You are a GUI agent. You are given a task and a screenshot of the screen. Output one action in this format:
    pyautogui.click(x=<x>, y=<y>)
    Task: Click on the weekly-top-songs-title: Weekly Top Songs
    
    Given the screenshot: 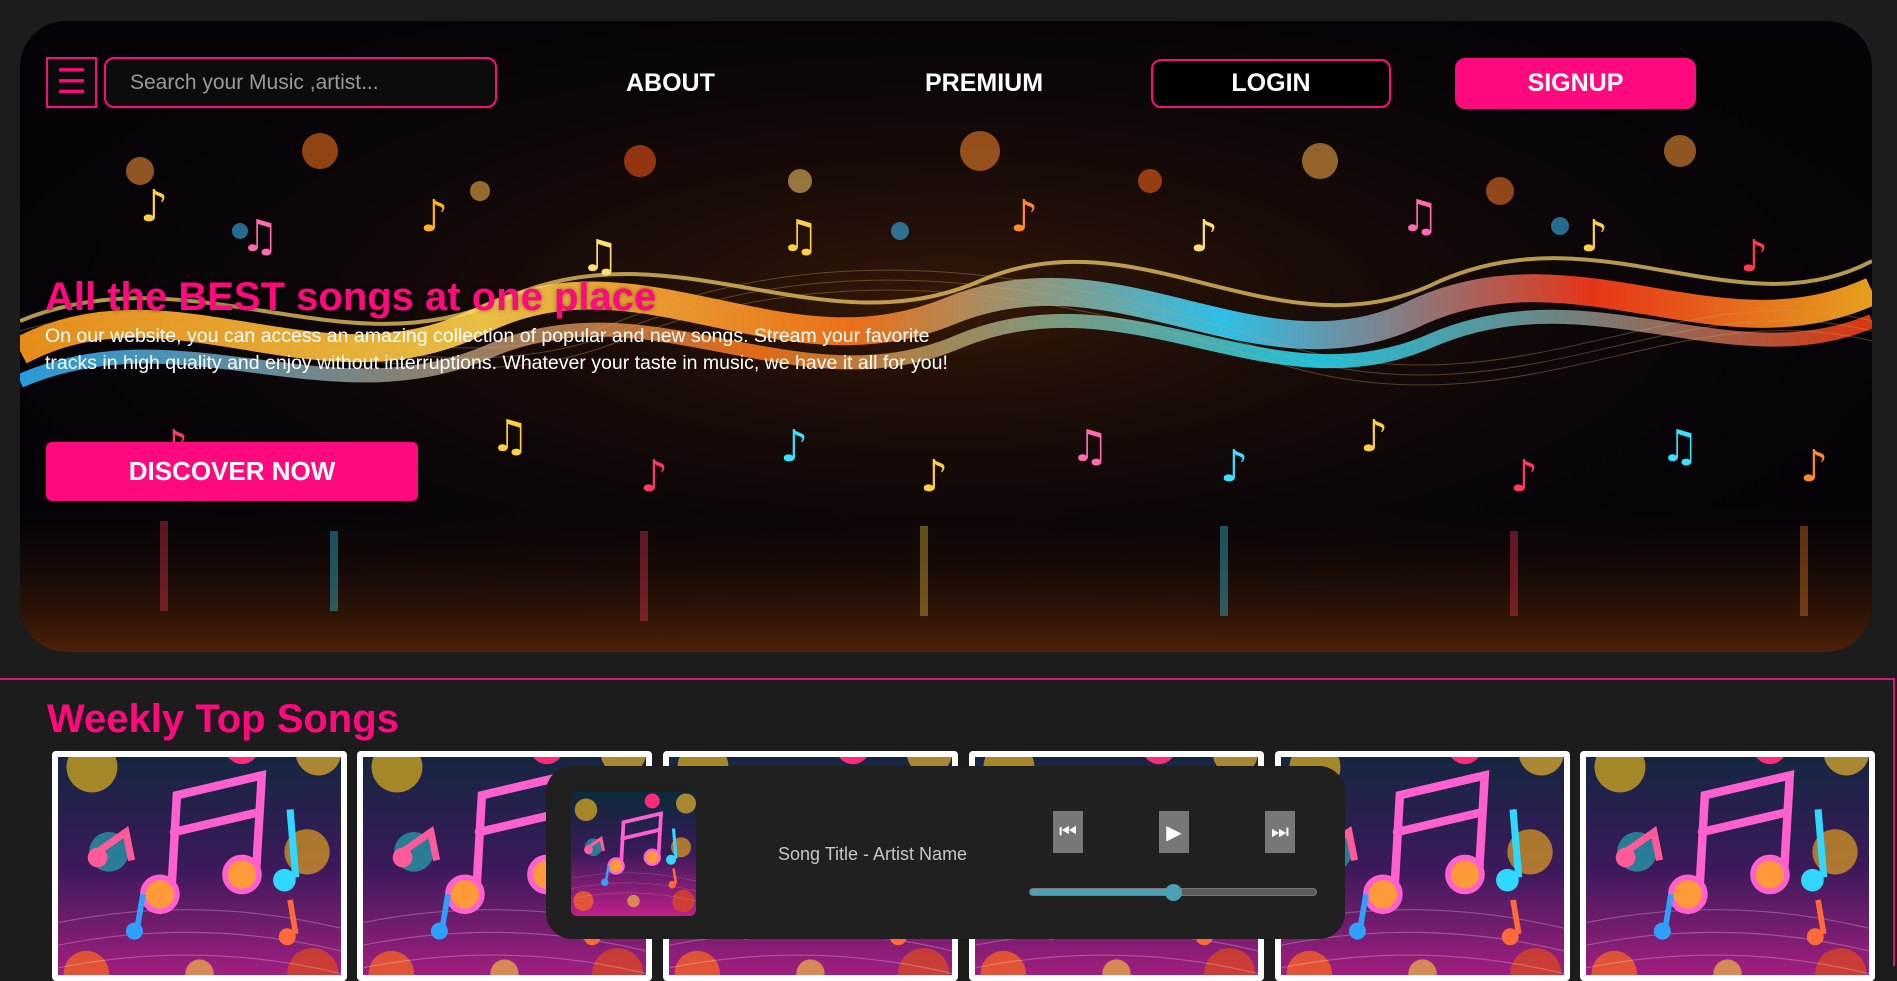 What is the action you would take?
    pyautogui.click(x=223, y=719)
    